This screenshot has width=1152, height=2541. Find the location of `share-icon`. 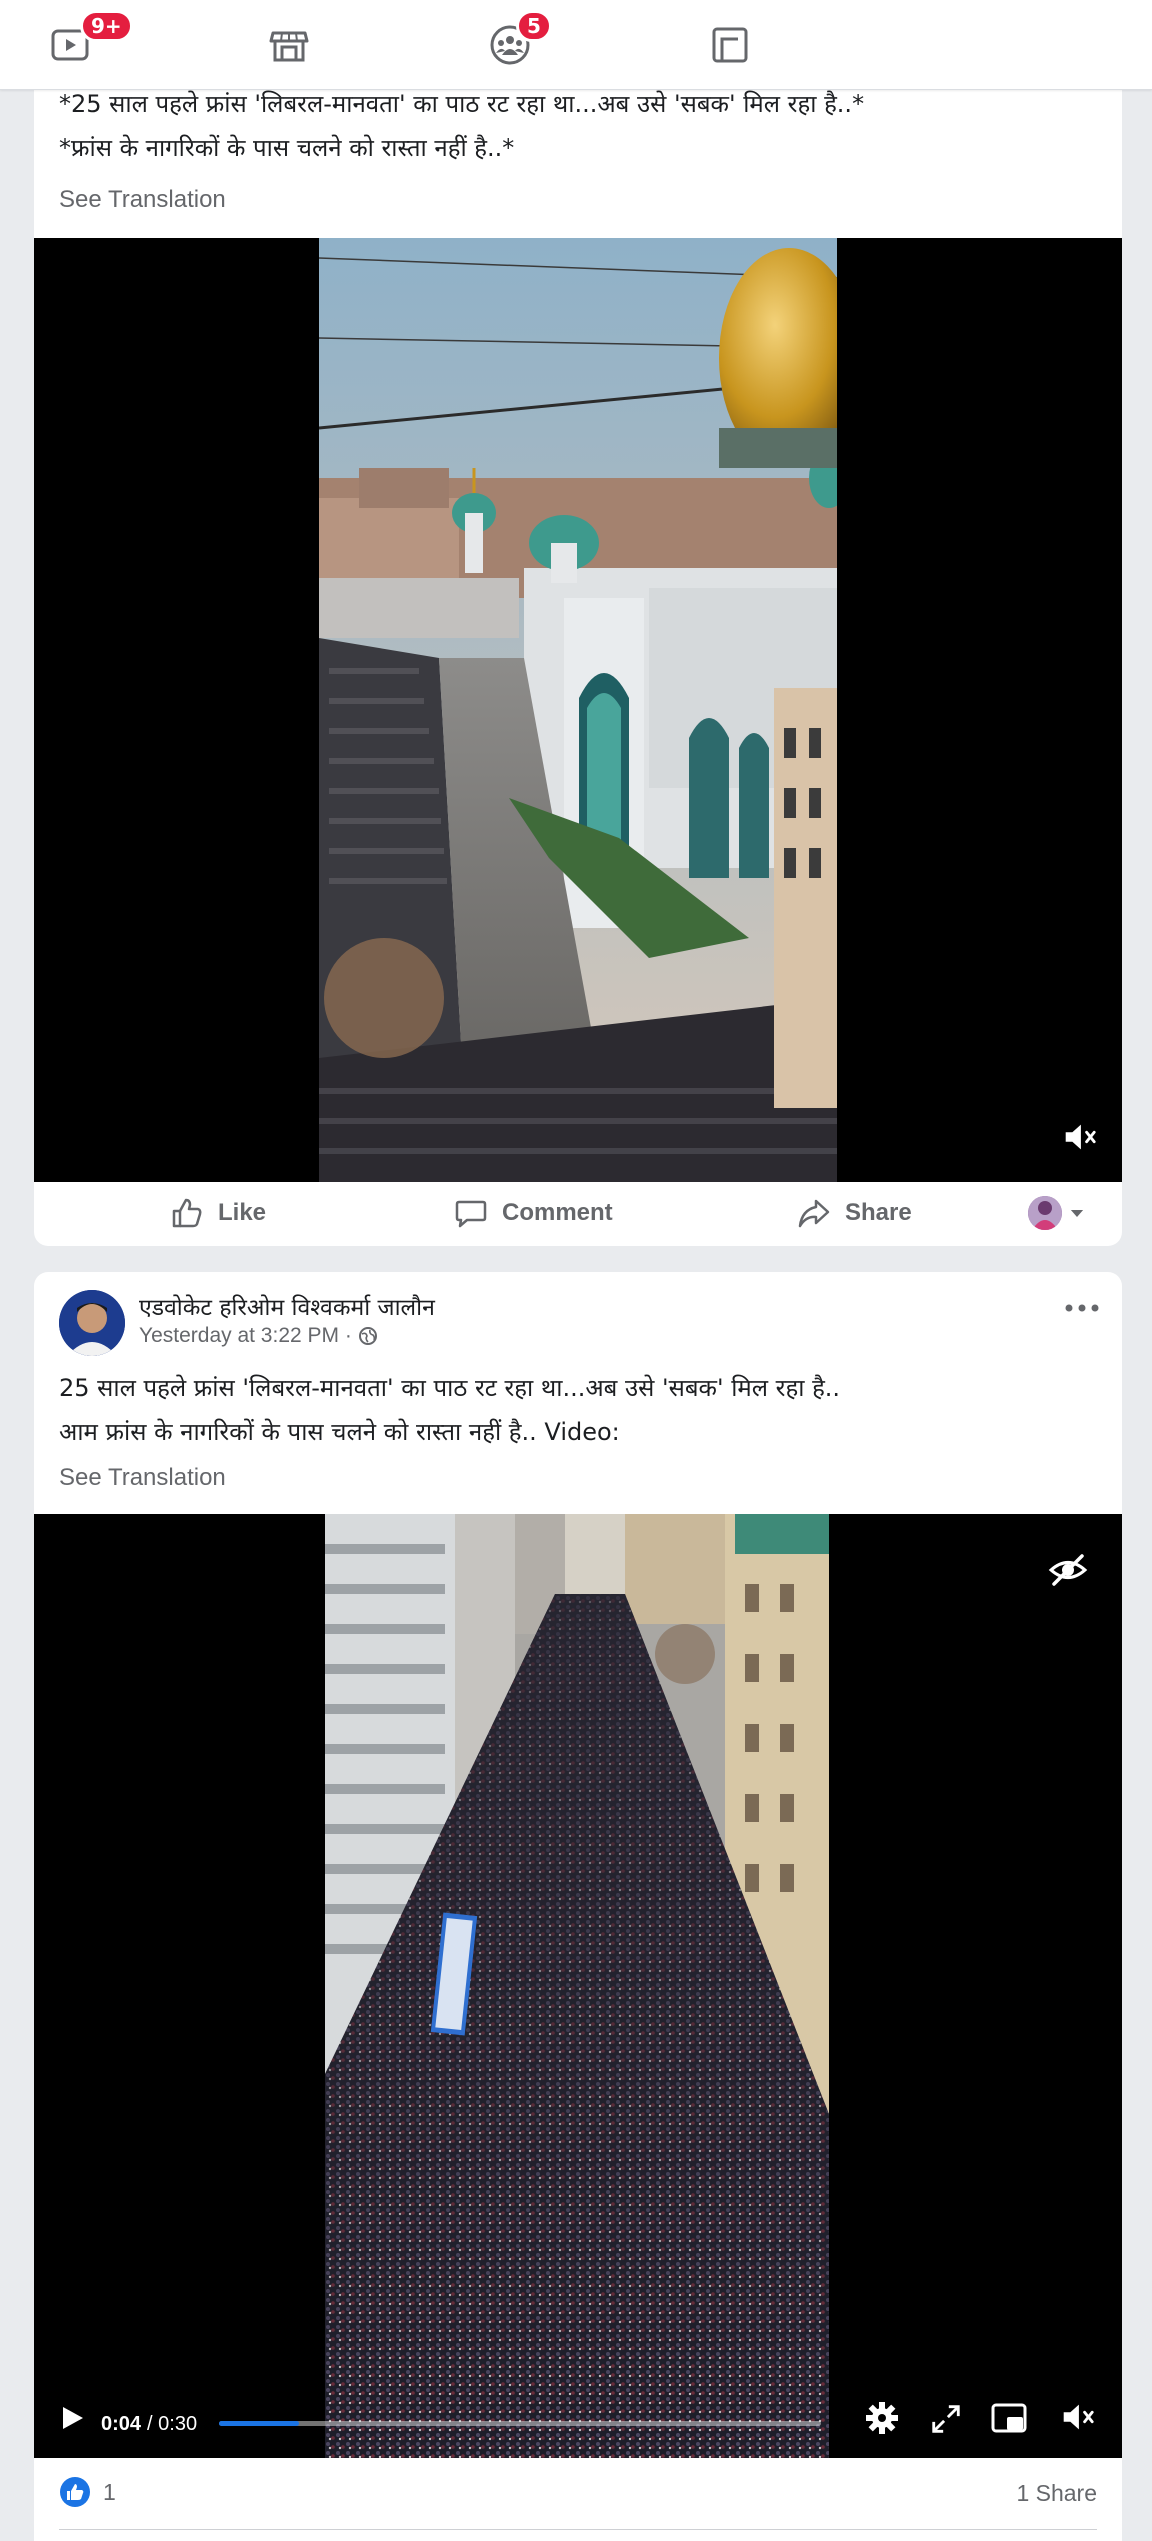

share-icon is located at coordinates (814, 1213).